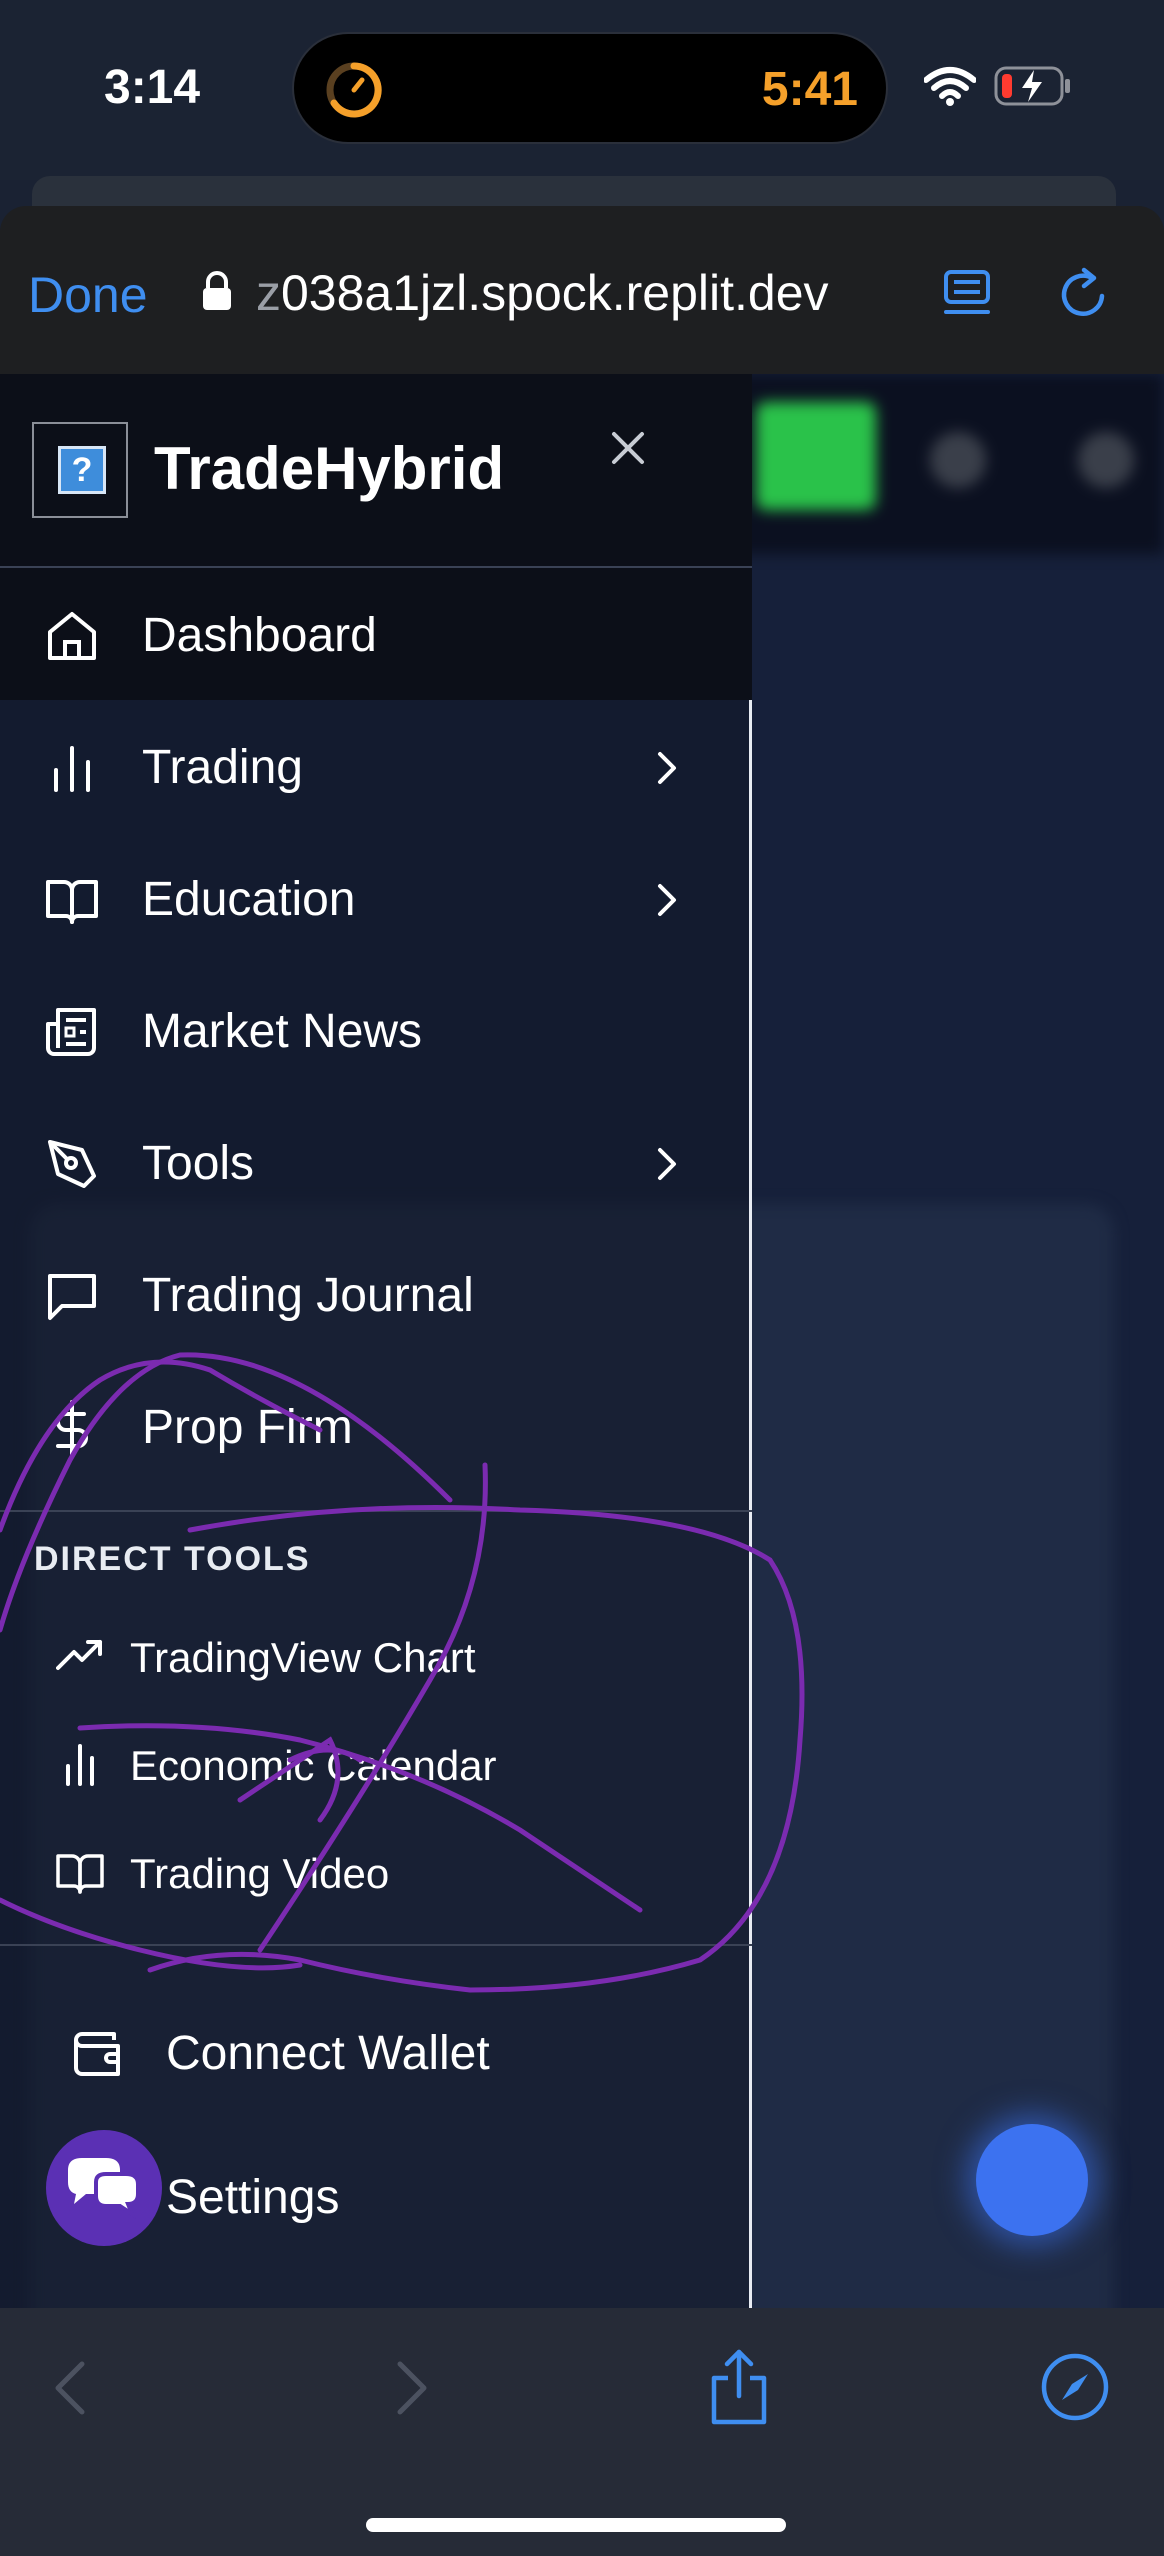 Image resolution: width=1164 pixels, height=2556 pixels. I want to click on chat-button, so click(104, 2188).